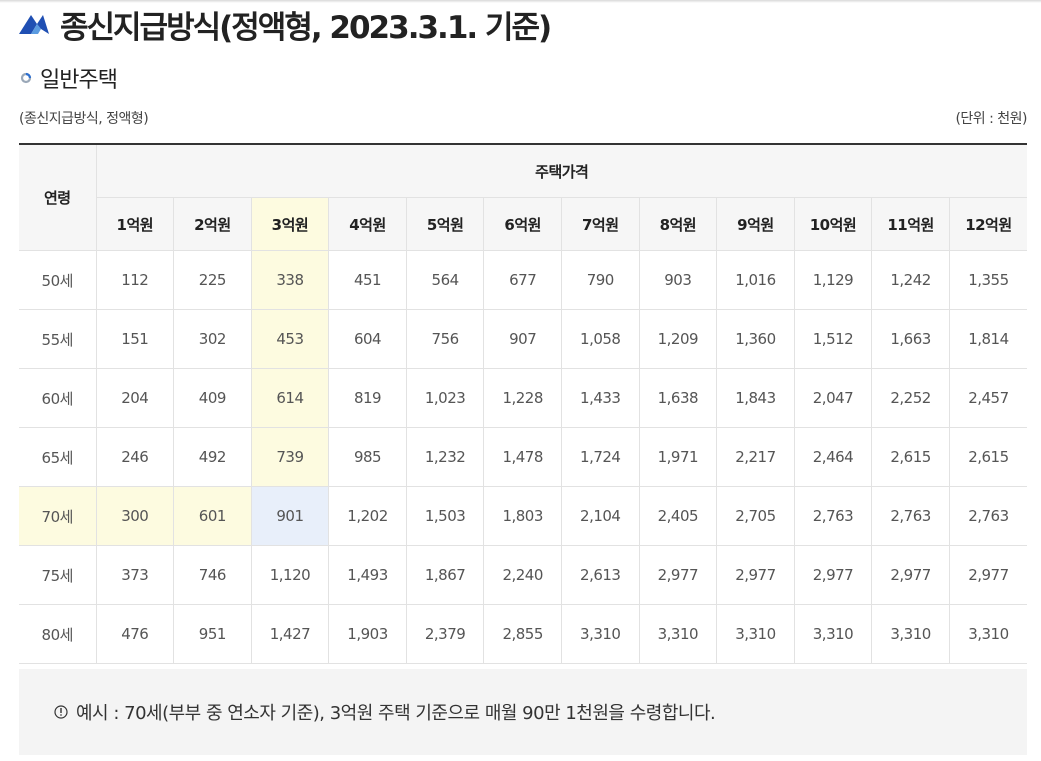 This screenshot has height=761, width=1041. Describe the element at coordinates (34, 24) in the screenshot. I see `mountain-logo-icon` at that location.